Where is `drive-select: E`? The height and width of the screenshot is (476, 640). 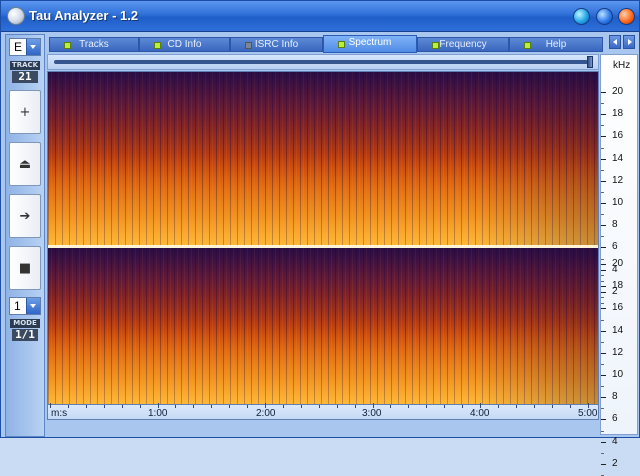
drive-select: E is located at coordinates (25, 47).